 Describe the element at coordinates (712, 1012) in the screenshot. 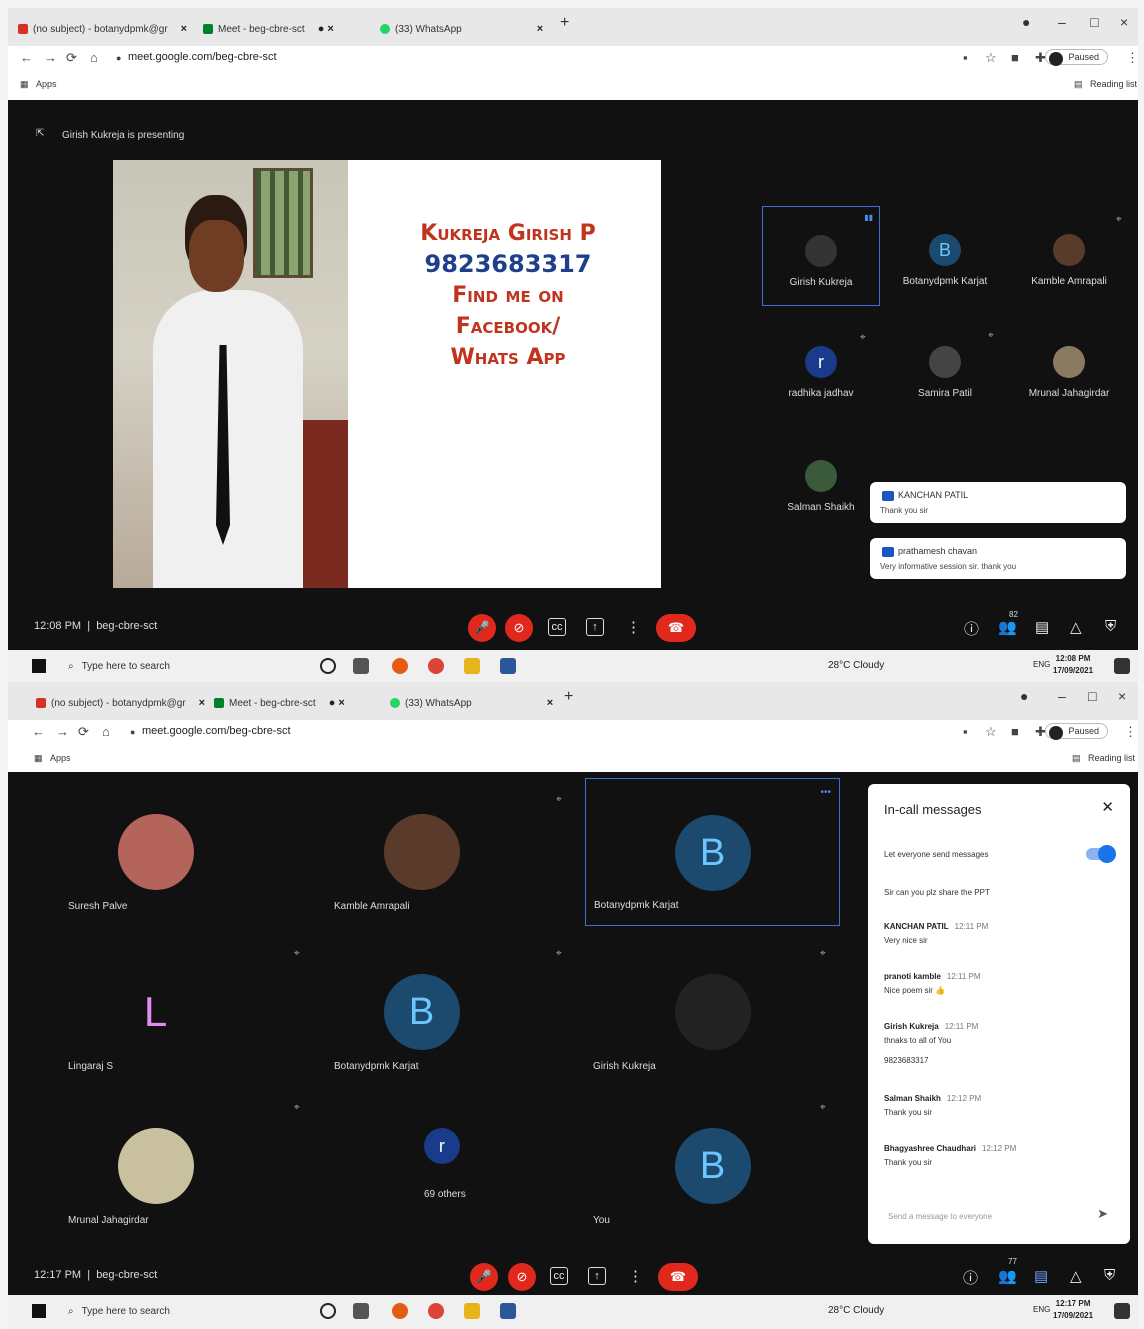

I see `participant-tile: Girish Kukreja` at that location.